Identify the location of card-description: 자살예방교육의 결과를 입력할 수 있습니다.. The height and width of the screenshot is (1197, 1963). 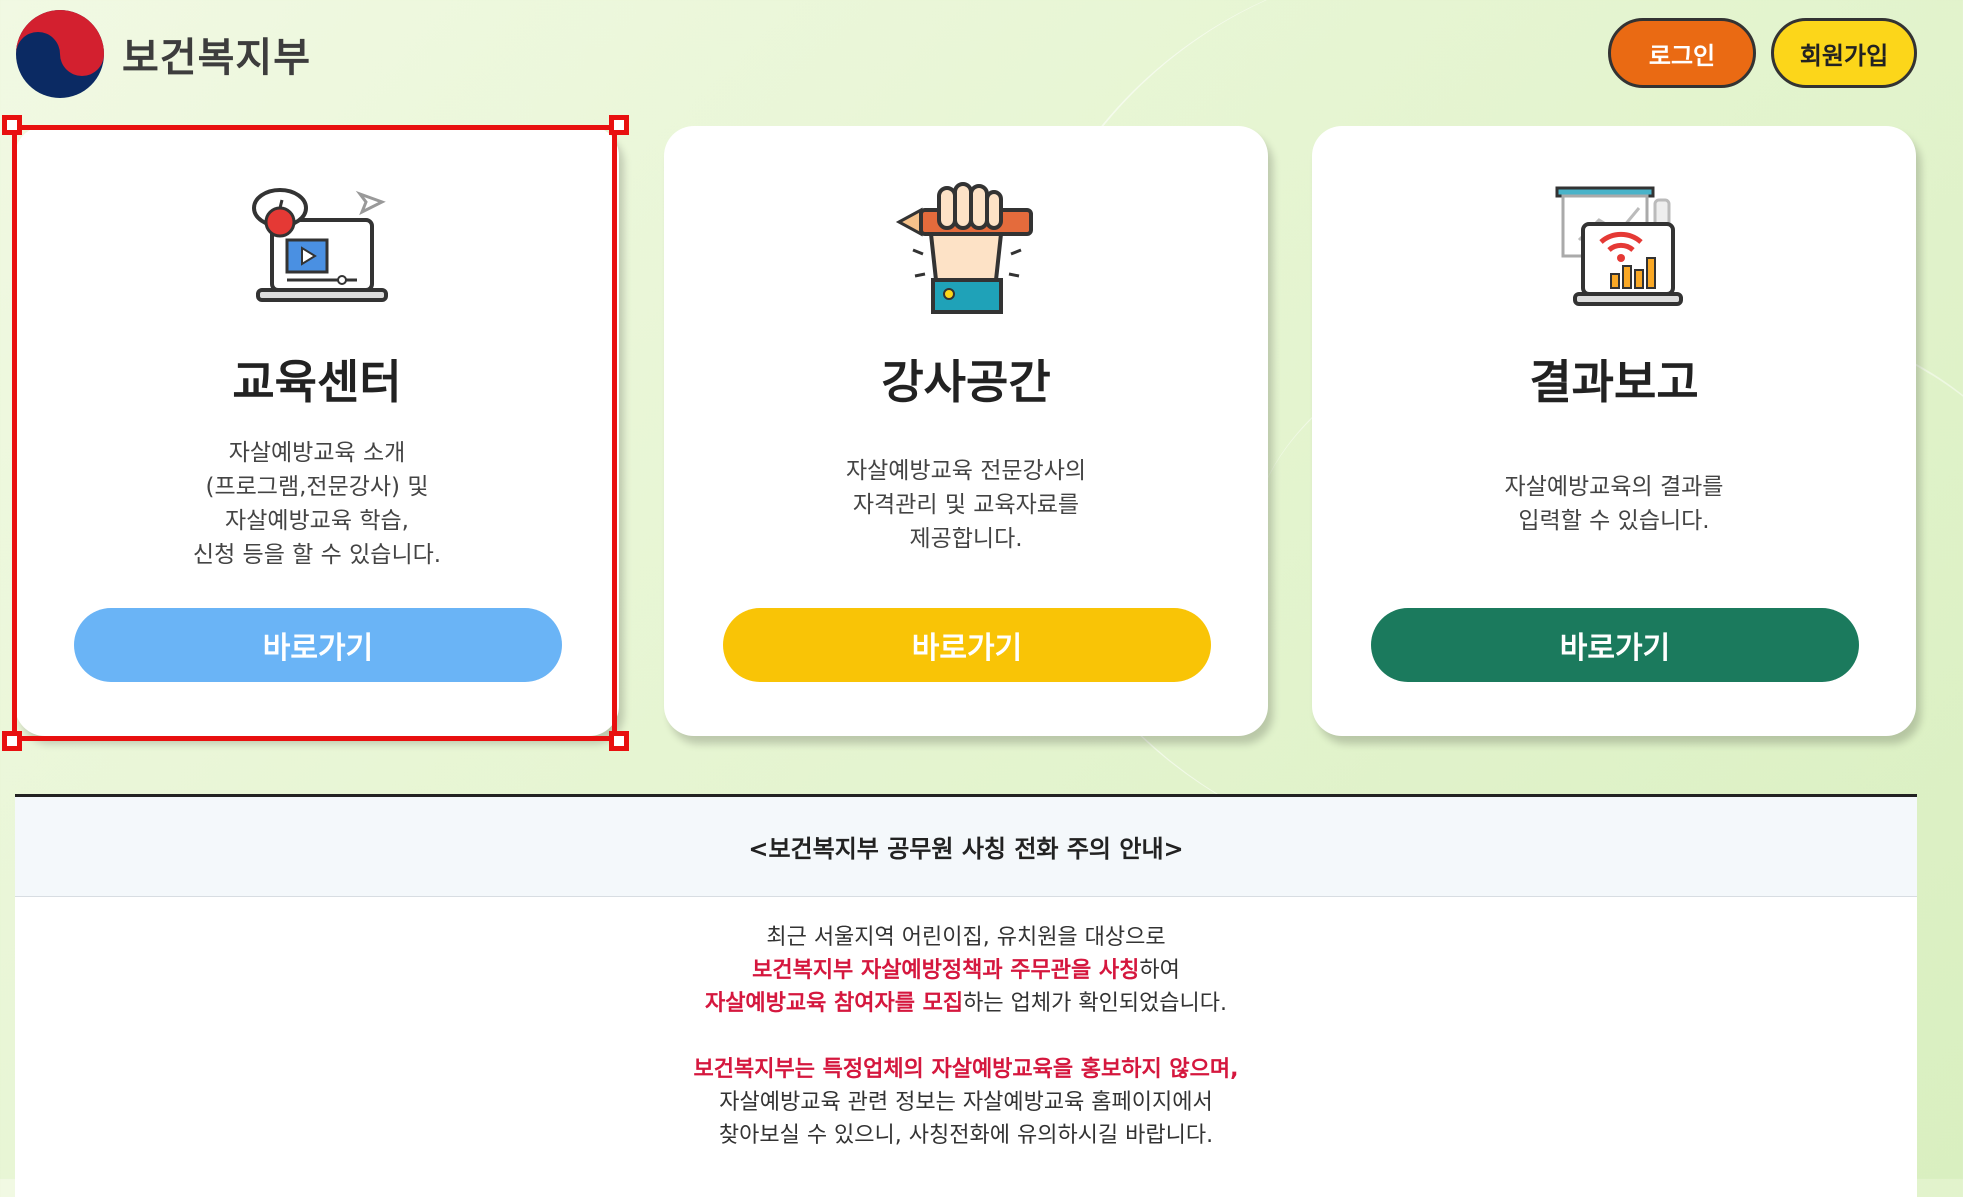
(1614, 504).